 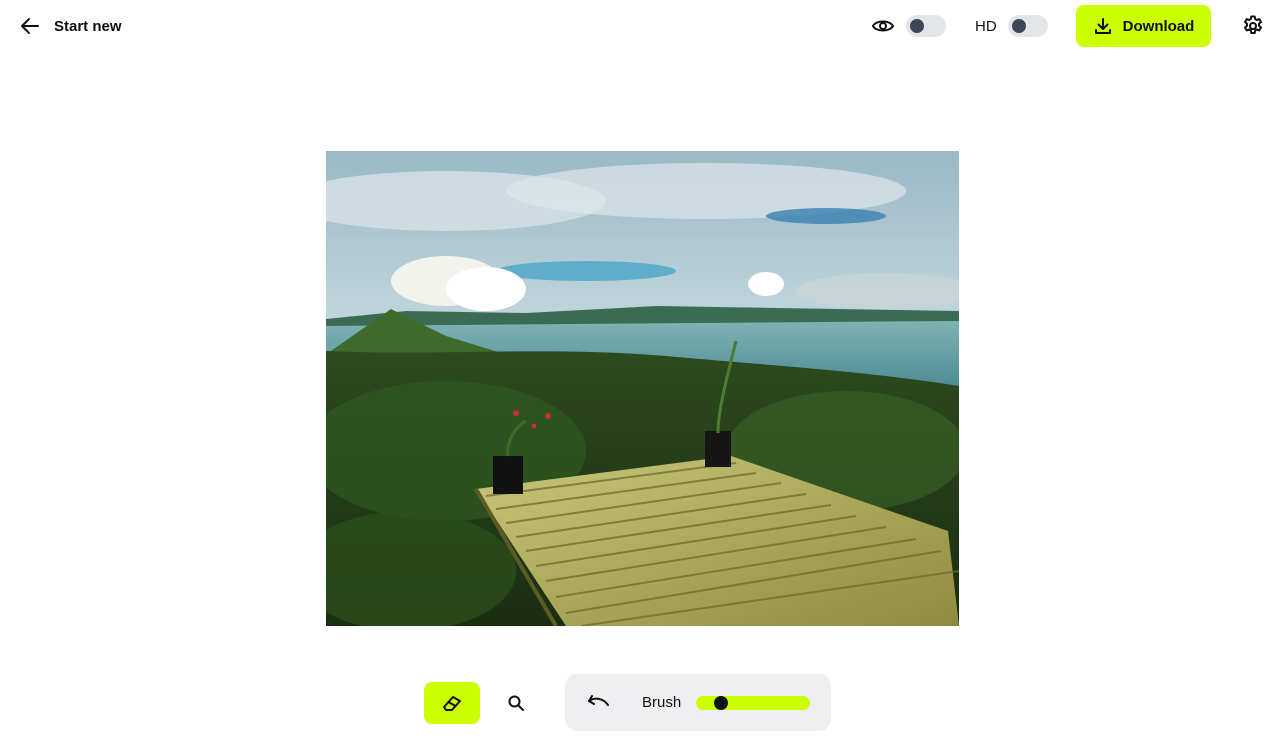 I want to click on hd-toggle-knob, so click(x=1019, y=26).